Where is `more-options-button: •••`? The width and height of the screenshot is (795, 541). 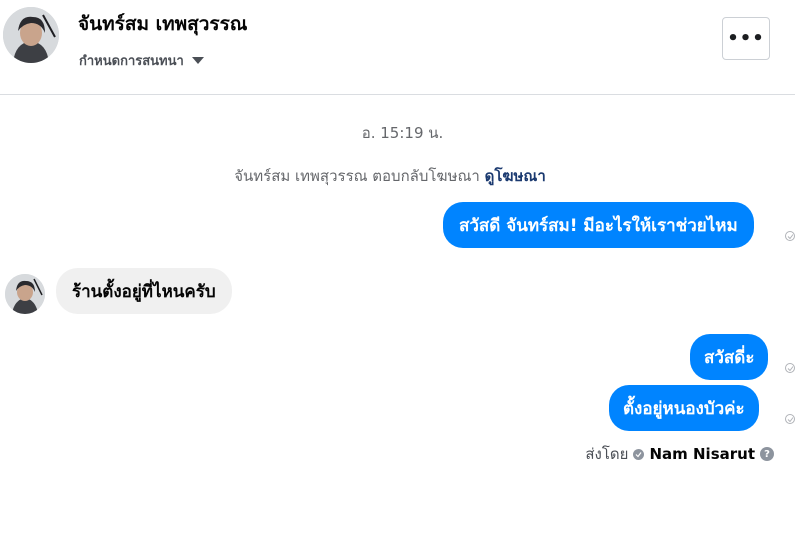 more-options-button: ••• is located at coordinates (746, 38).